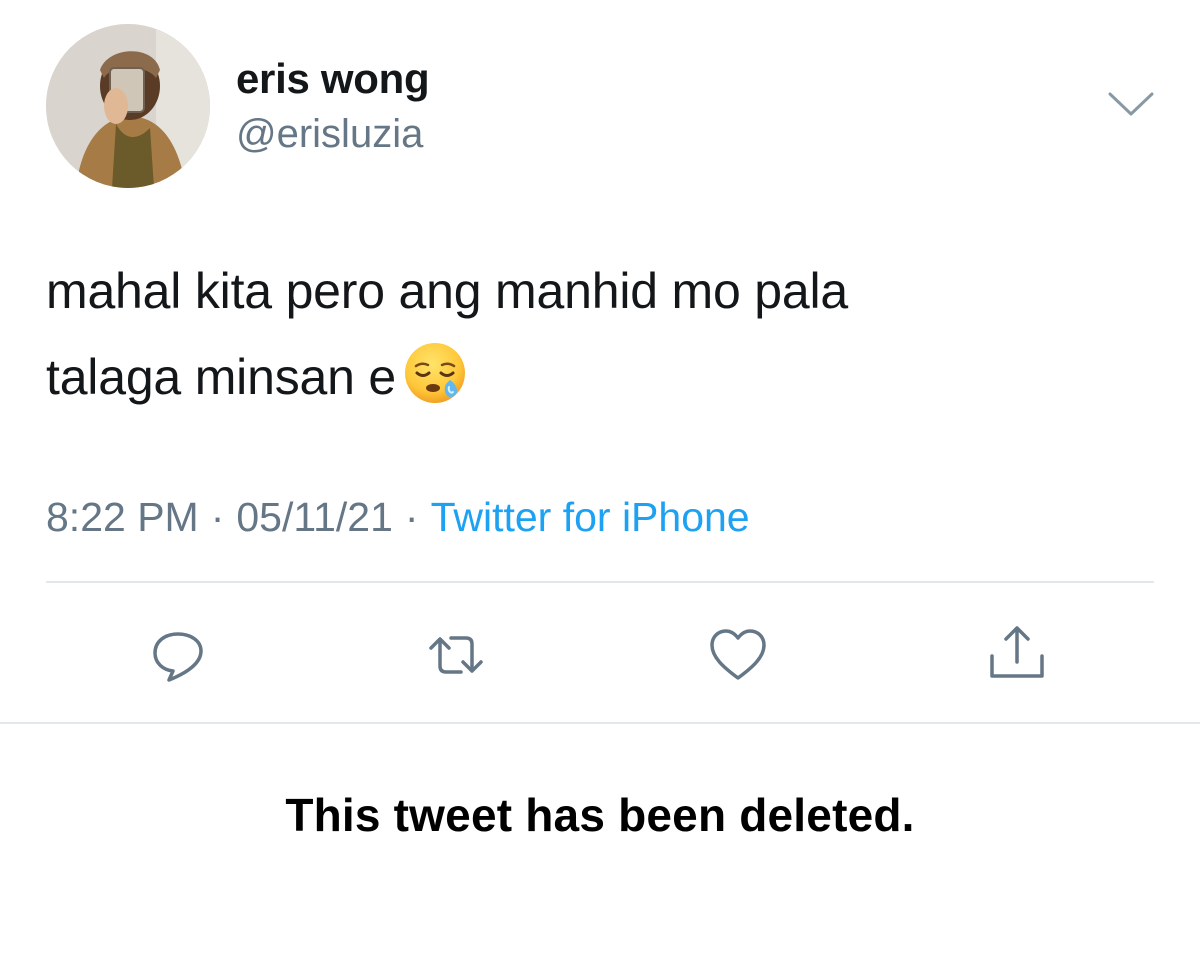  Describe the element at coordinates (590, 517) in the screenshot. I see `tweet-source-link: Twitter for iPhone` at that location.